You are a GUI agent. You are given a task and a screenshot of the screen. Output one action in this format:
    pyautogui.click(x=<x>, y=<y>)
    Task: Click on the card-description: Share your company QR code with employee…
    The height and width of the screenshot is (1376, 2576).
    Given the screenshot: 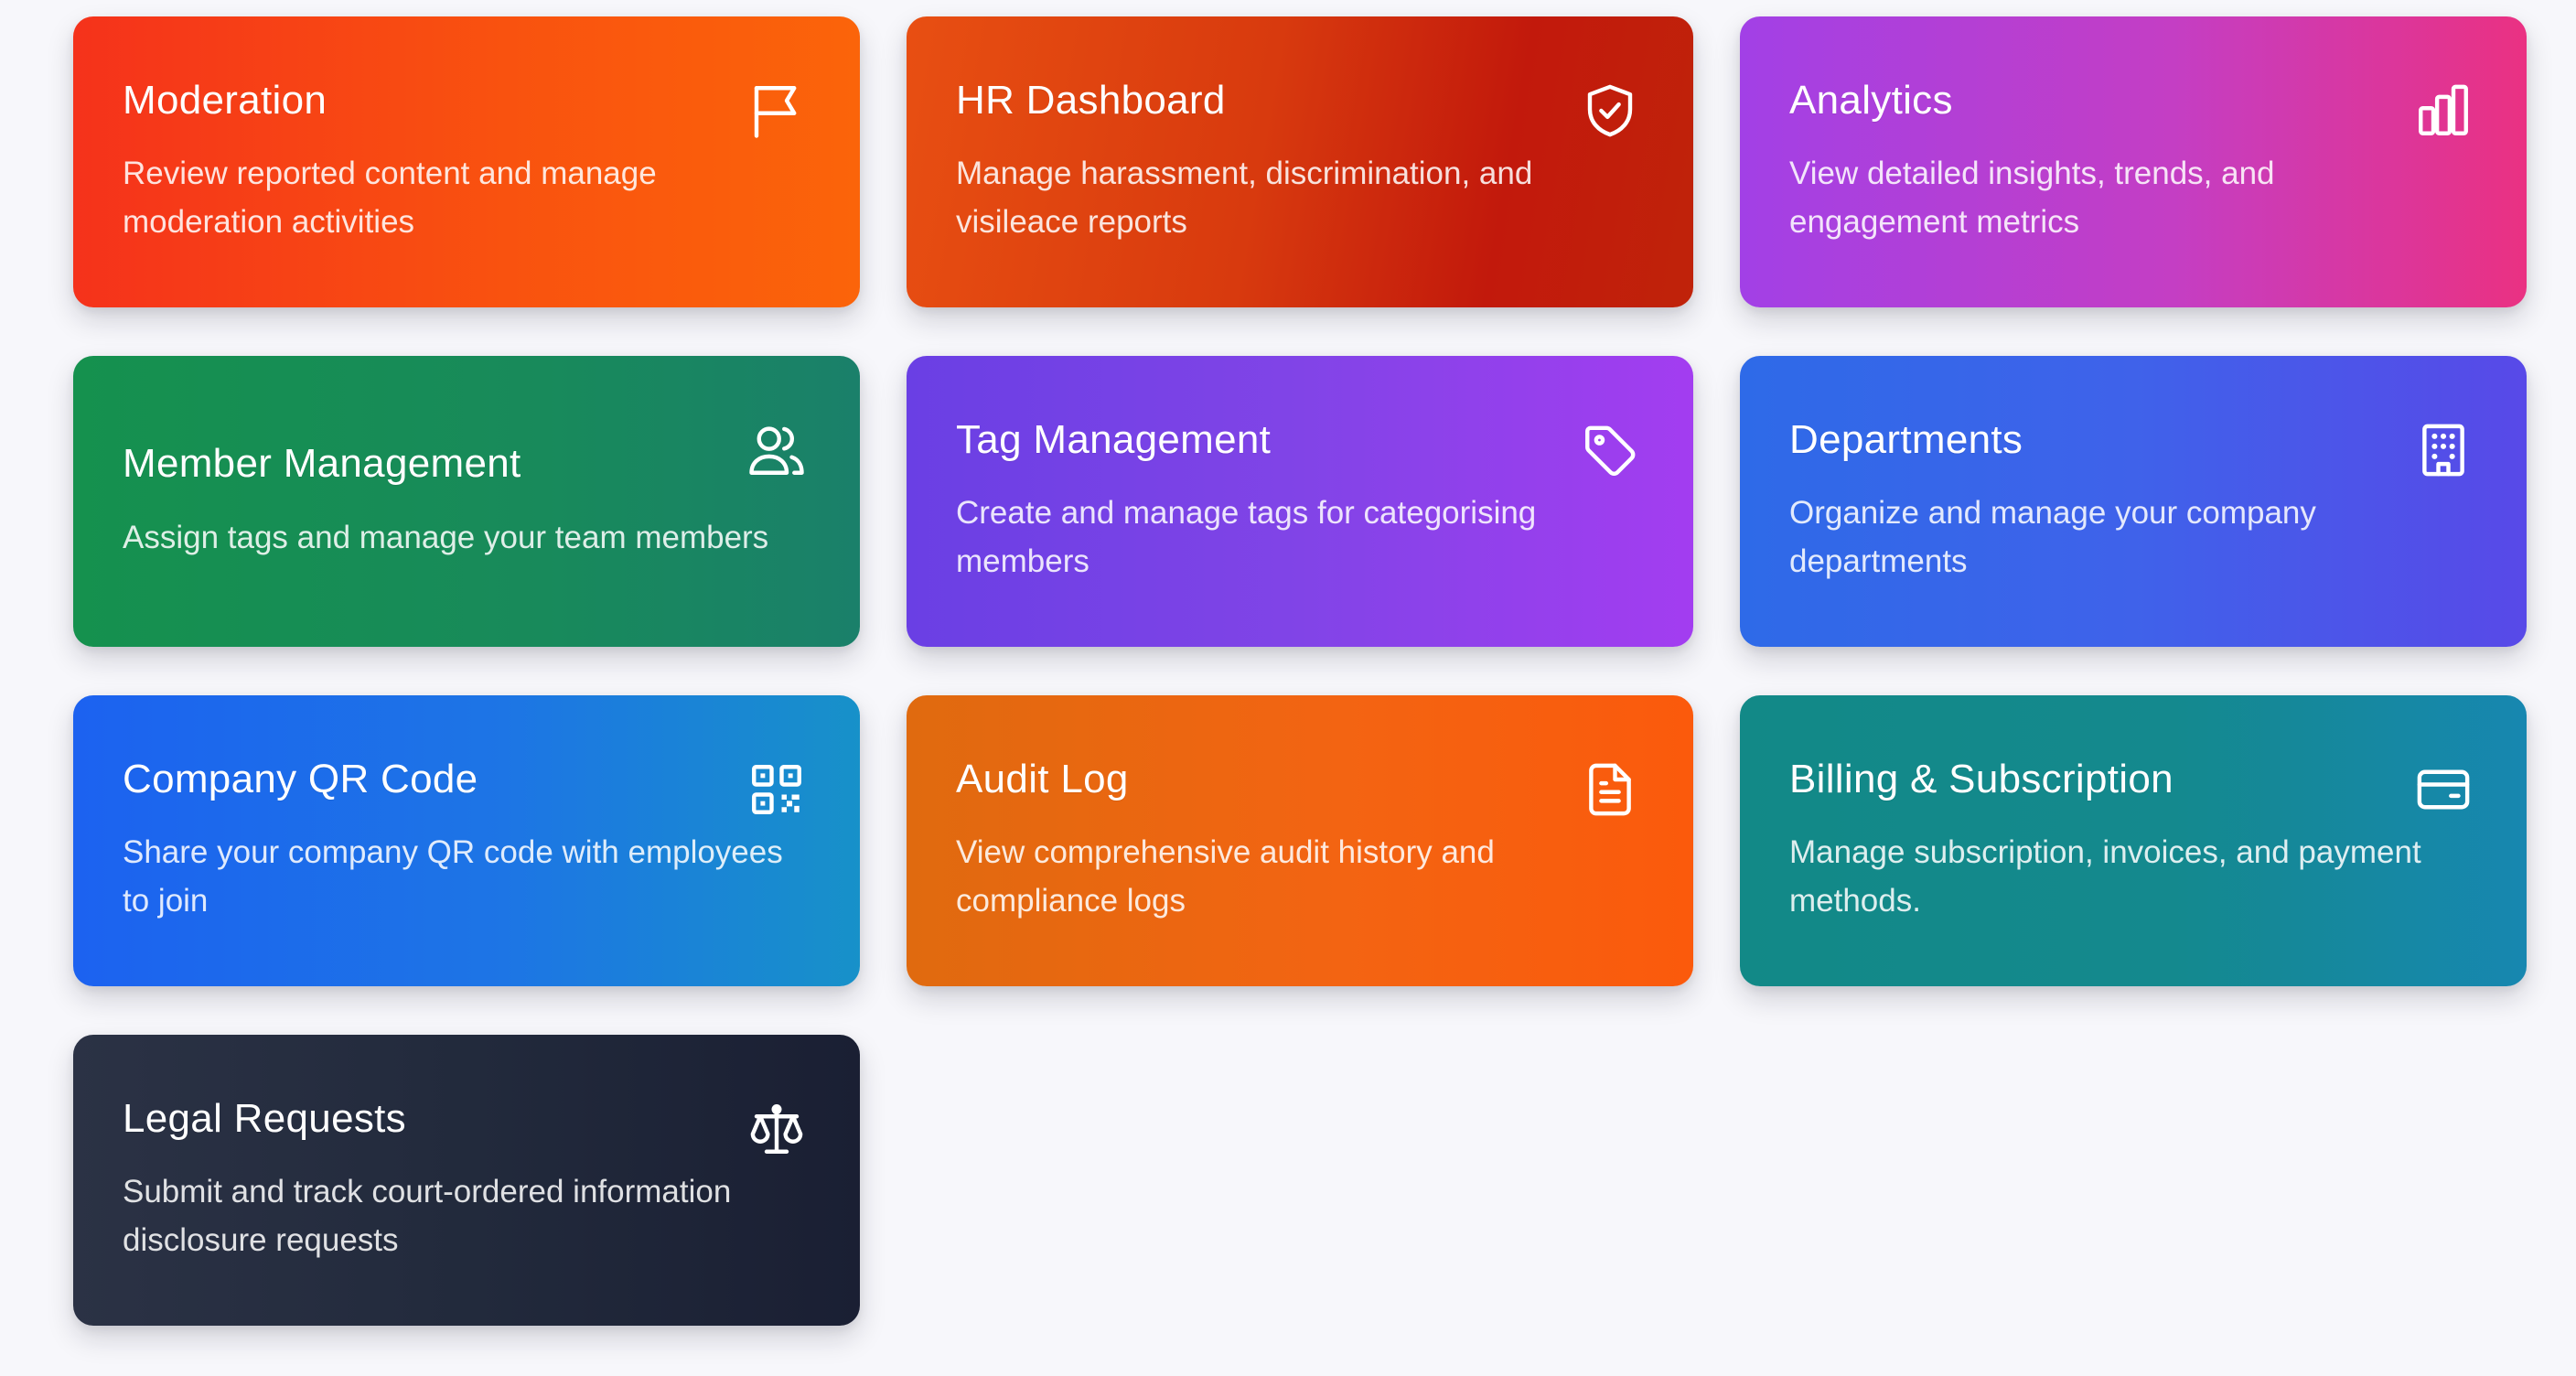 What is the action you would take?
    pyautogui.click(x=453, y=876)
    